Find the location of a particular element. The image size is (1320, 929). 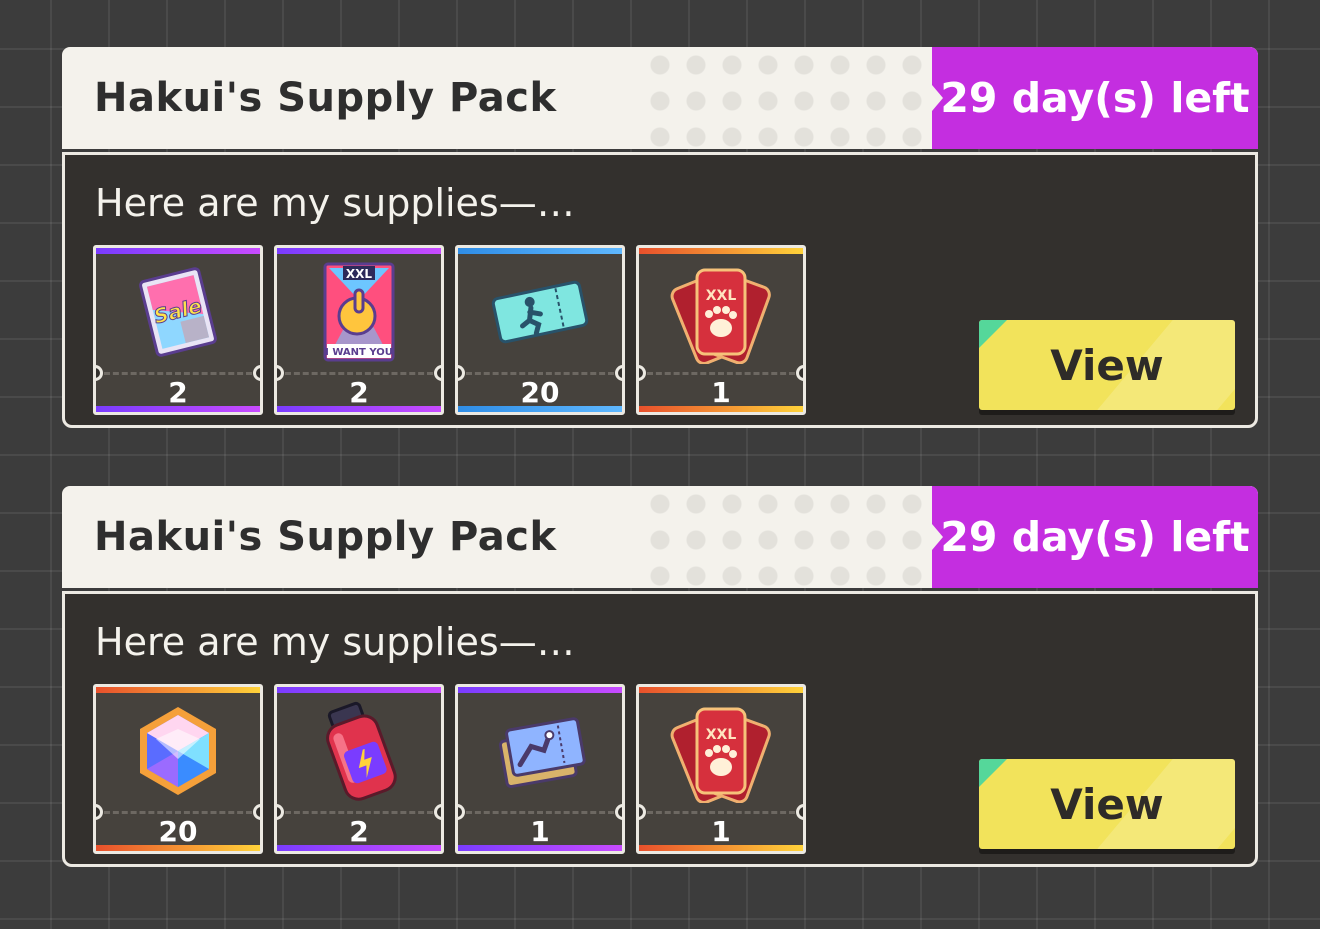

energy-bottle-icon is located at coordinates (361, 751).